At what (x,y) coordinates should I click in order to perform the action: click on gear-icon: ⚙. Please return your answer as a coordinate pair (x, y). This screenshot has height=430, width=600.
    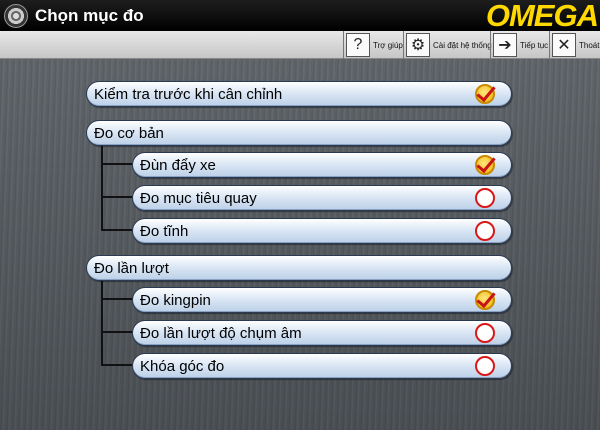
    Looking at the image, I should click on (418, 45).